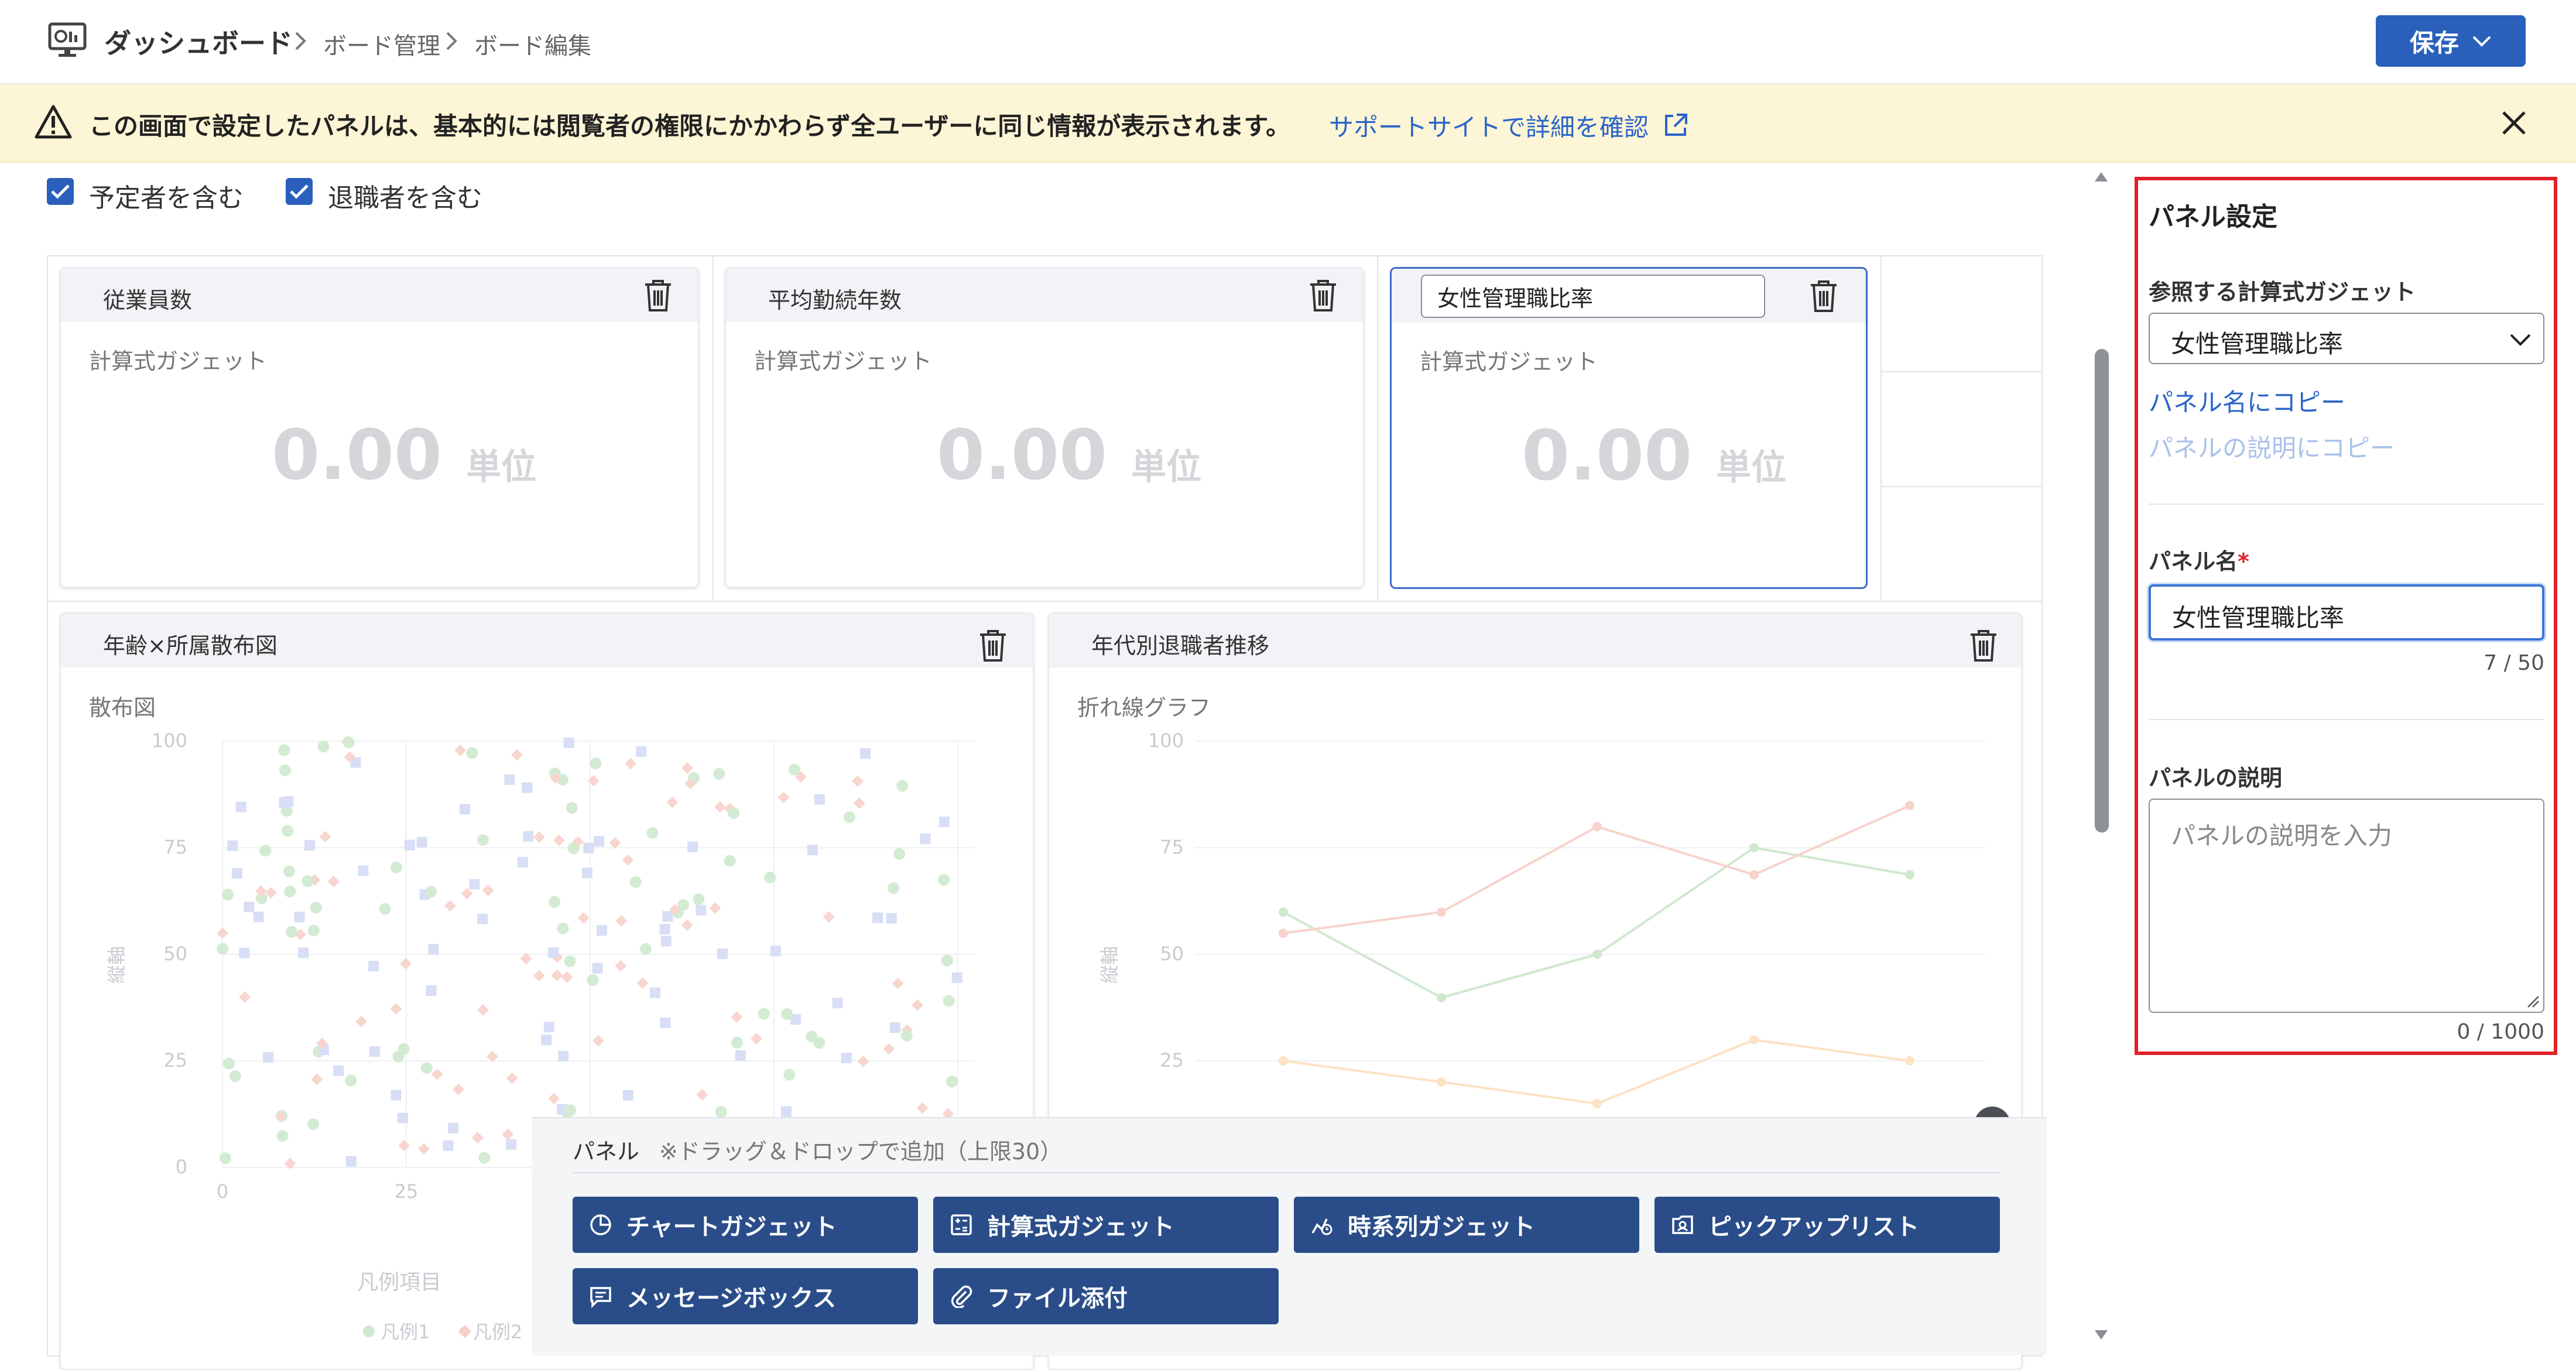  Describe the element at coordinates (1287, 1172) in the screenshot. I see `divider` at that location.